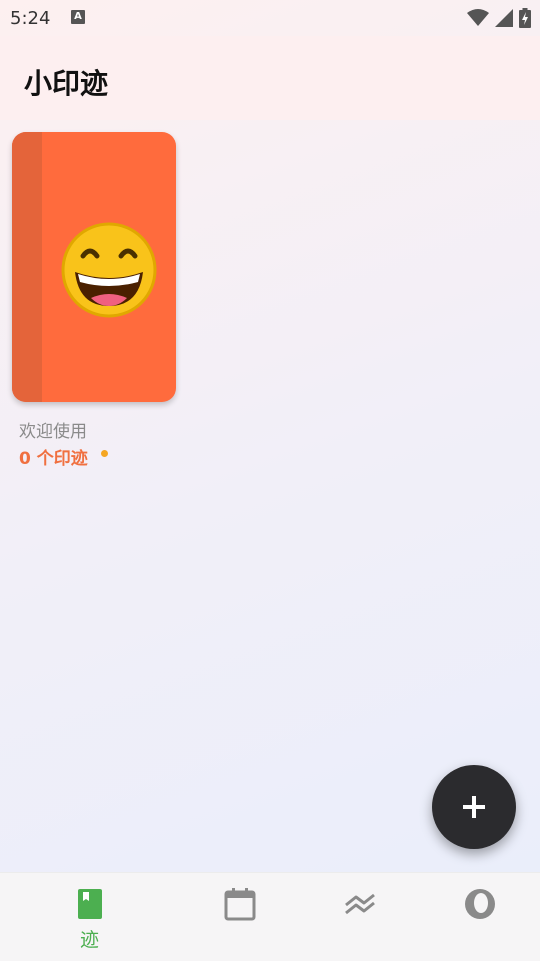  Describe the element at coordinates (109, 270) in the screenshot. I see `grinning-face-icon` at that location.